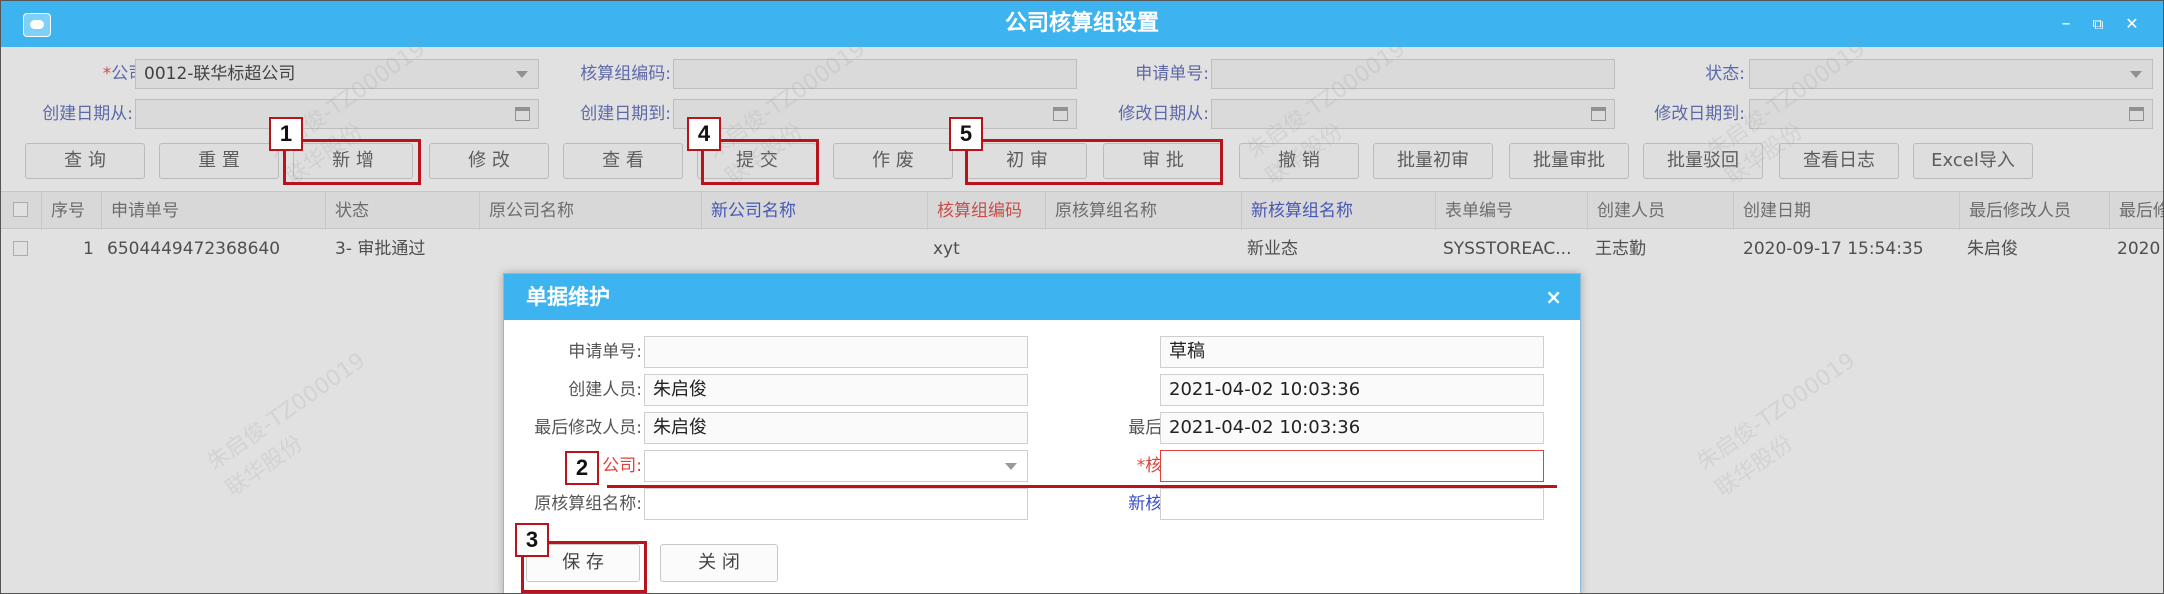 The width and height of the screenshot is (2164, 594). Describe the element at coordinates (1082, 486) in the screenshot. I see `annotation-underline` at that location.